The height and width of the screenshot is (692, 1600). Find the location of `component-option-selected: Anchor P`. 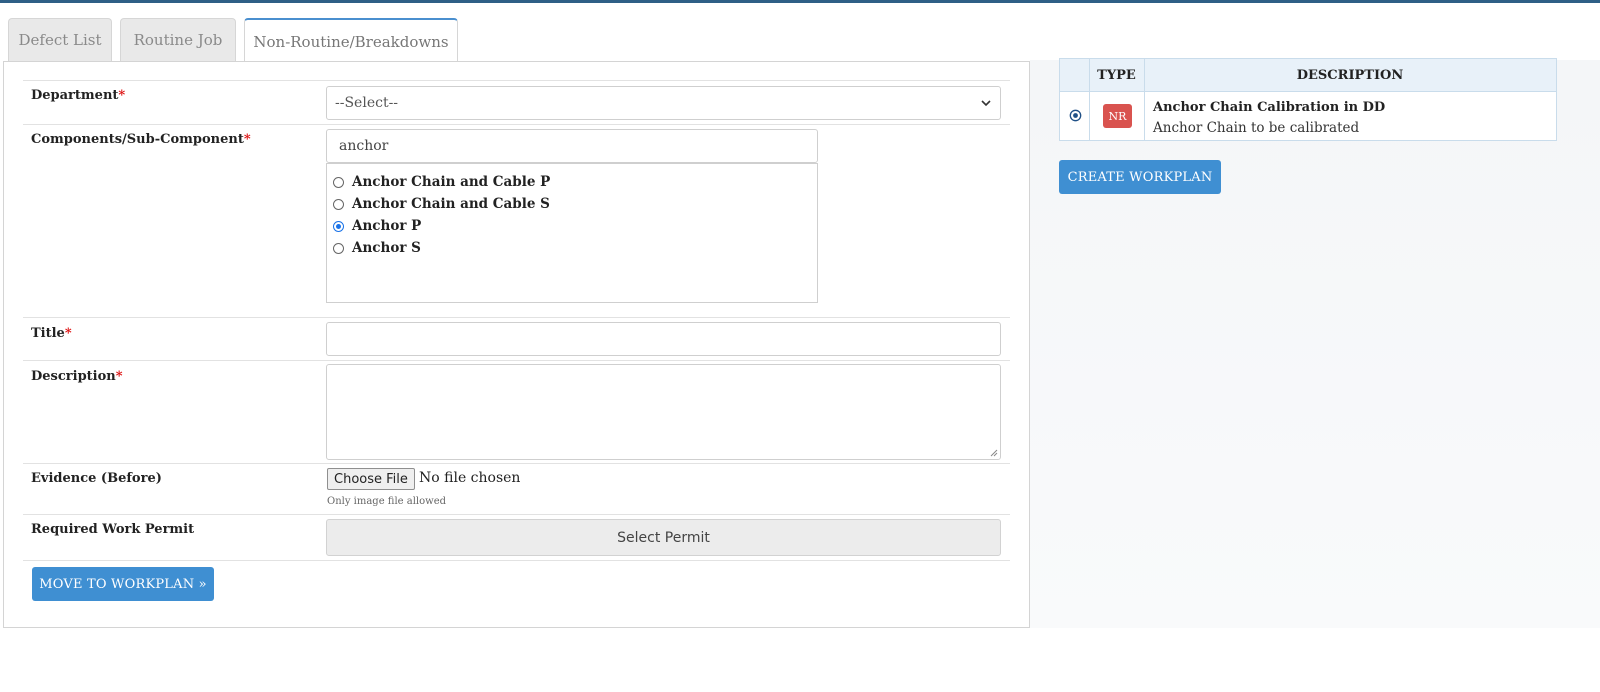

component-option-selected: Anchor P is located at coordinates (377, 226).